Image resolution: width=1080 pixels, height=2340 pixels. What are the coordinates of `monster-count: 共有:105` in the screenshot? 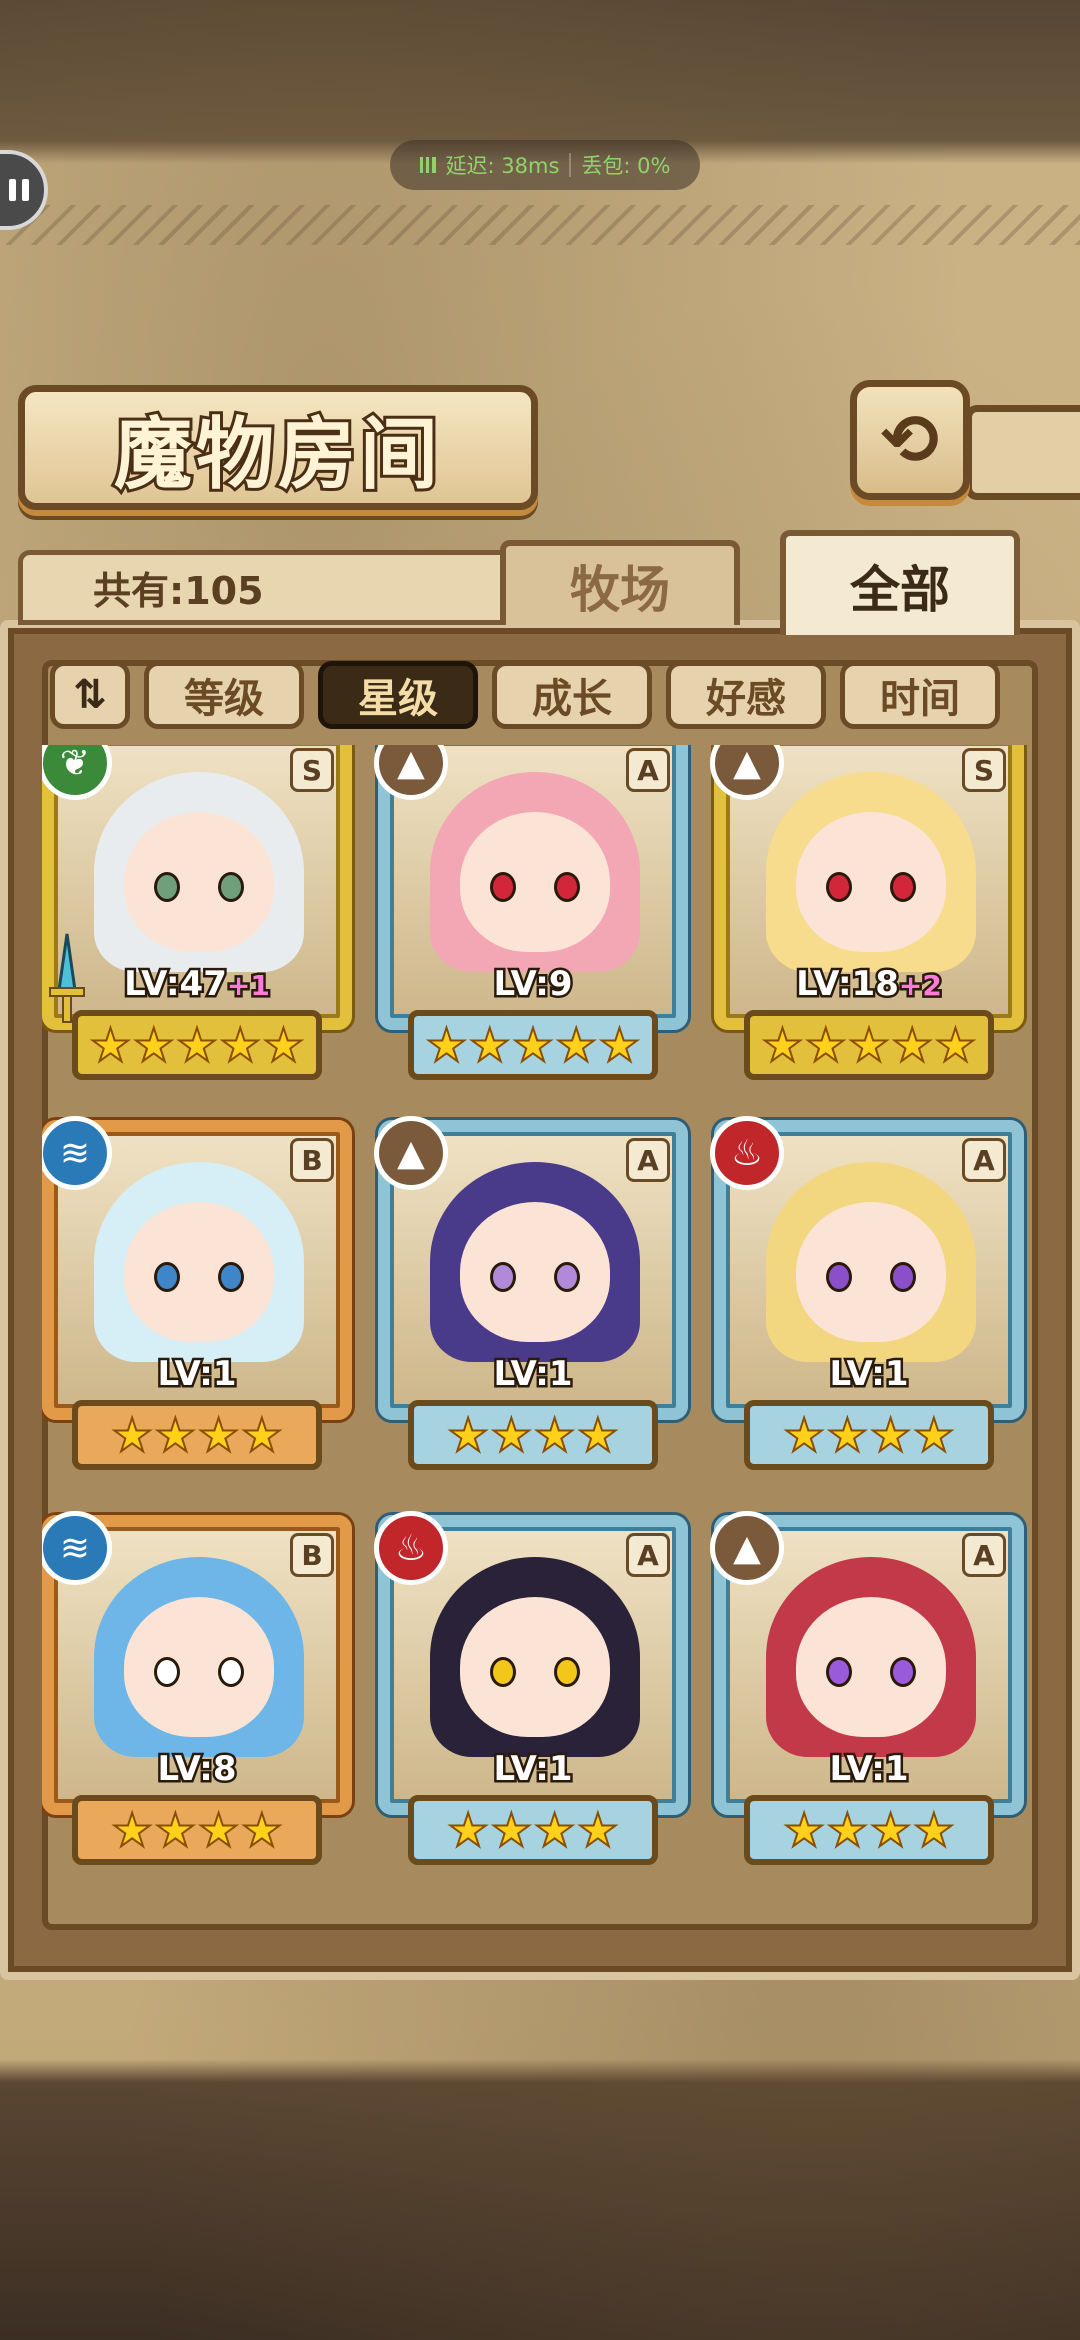 It's located at (178, 591).